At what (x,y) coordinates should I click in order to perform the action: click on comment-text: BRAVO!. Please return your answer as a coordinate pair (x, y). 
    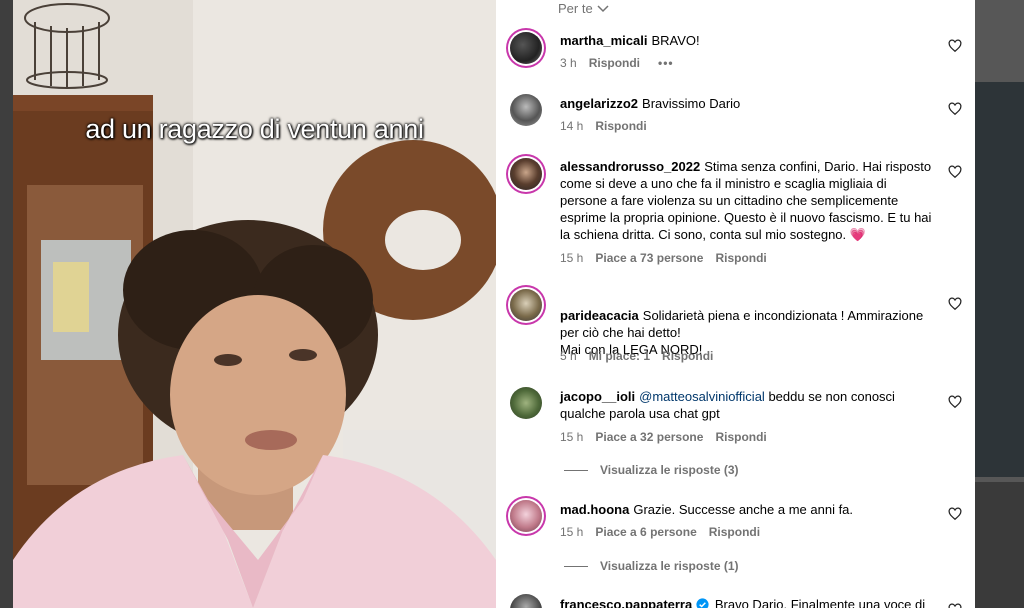
    Looking at the image, I should click on (675, 40).